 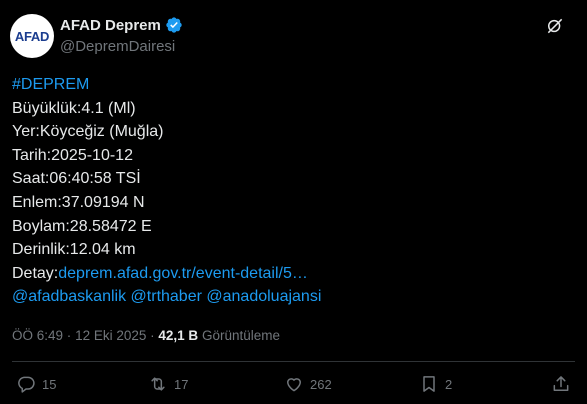 I want to click on afad-logo-text: AFAD, so click(x=32, y=36).